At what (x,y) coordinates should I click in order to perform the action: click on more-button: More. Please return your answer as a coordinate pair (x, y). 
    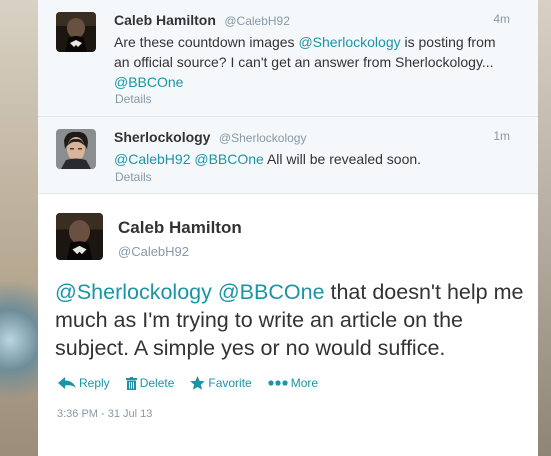
    Looking at the image, I should click on (293, 383).